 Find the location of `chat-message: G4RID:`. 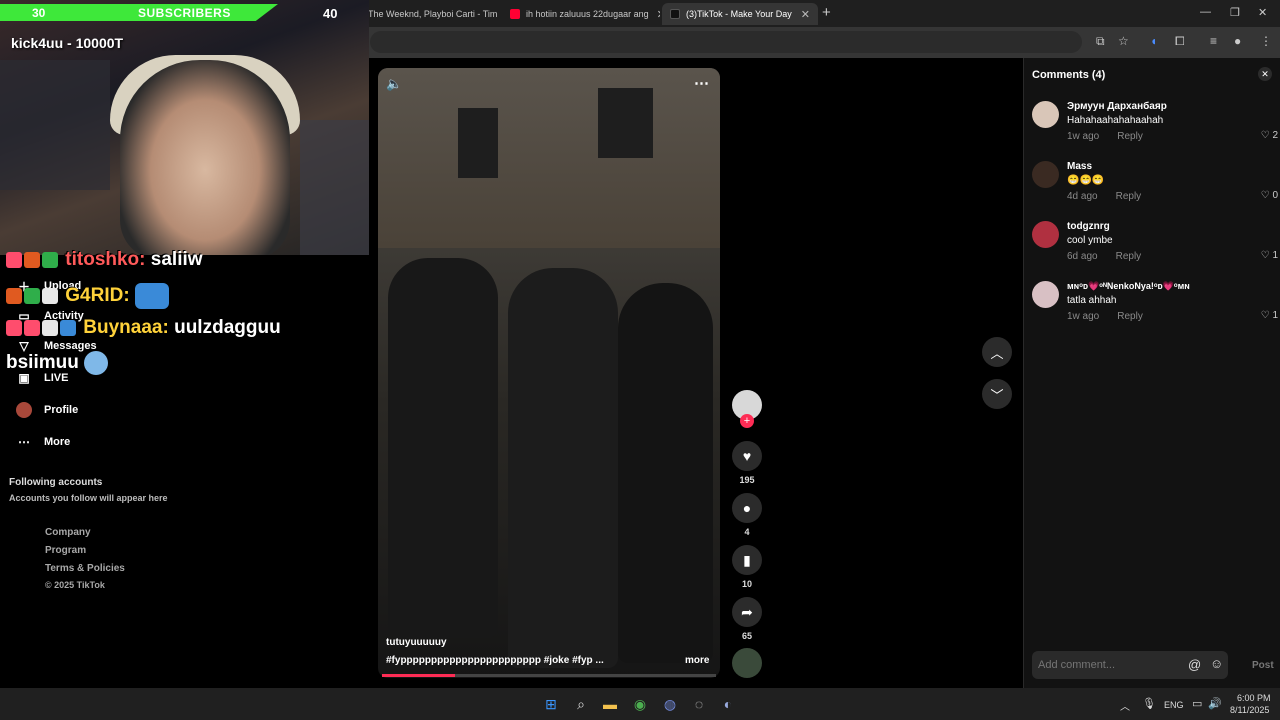

chat-message: G4RID: is located at coordinates (88, 296).